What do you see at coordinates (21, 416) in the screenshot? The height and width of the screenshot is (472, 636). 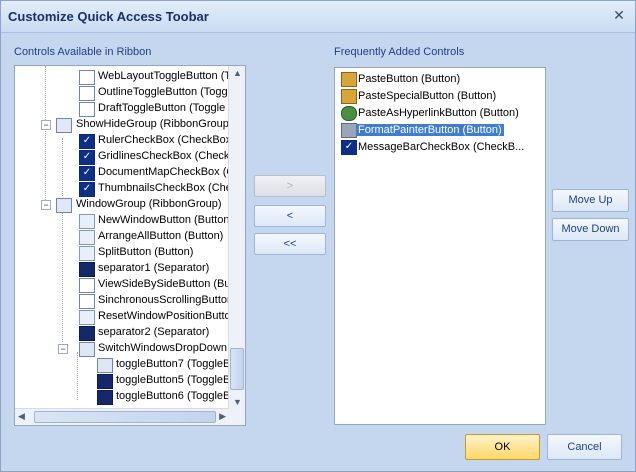 I see `scroll-left-icon: ◀` at bounding box center [21, 416].